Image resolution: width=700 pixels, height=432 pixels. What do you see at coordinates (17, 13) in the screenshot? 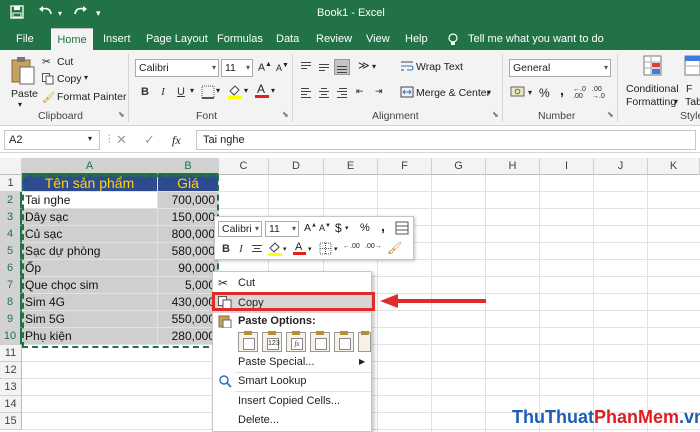
I see `save-icon` at bounding box center [17, 13].